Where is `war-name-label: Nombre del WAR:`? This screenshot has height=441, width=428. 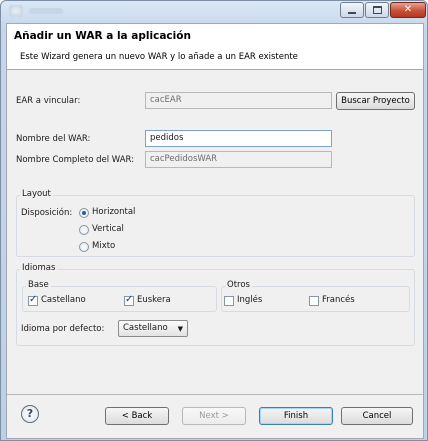 war-name-label: Nombre del WAR: is located at coordinates (53, 139).